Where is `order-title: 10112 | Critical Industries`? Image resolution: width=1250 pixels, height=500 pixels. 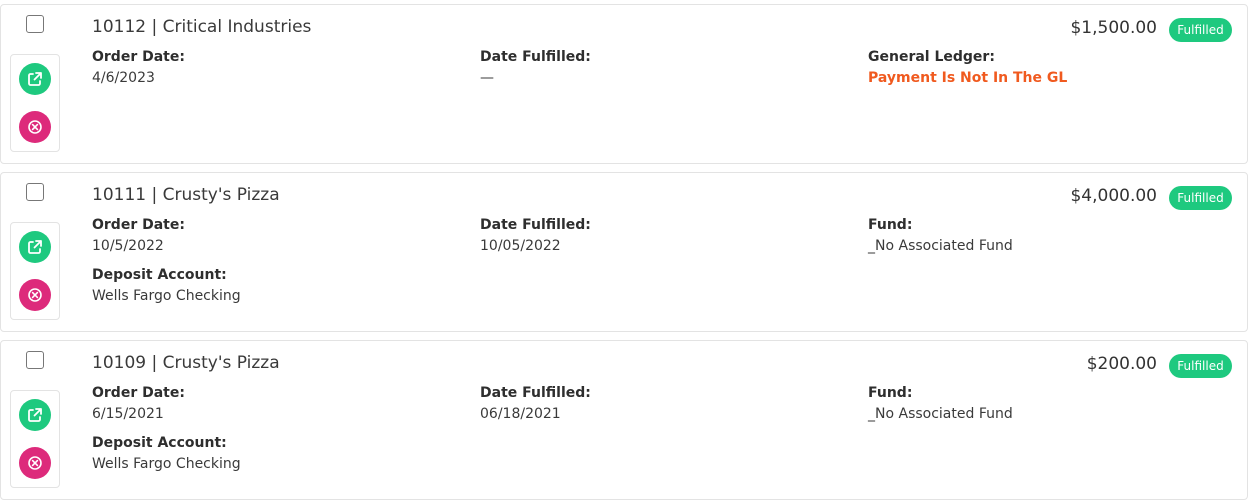
order-title: 10112 | Critical Industries is located at coordinates (202, 27).